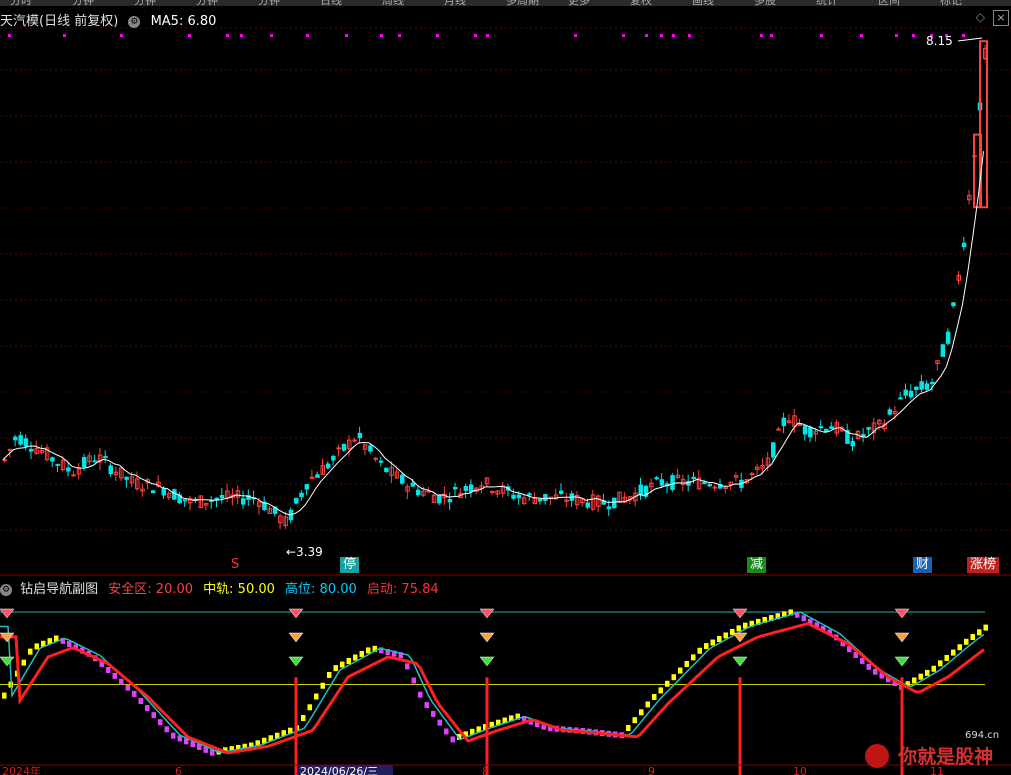  Describe the element at coordinates (970, 39) in the screenshot. I see `high-price-pointer` at that location.